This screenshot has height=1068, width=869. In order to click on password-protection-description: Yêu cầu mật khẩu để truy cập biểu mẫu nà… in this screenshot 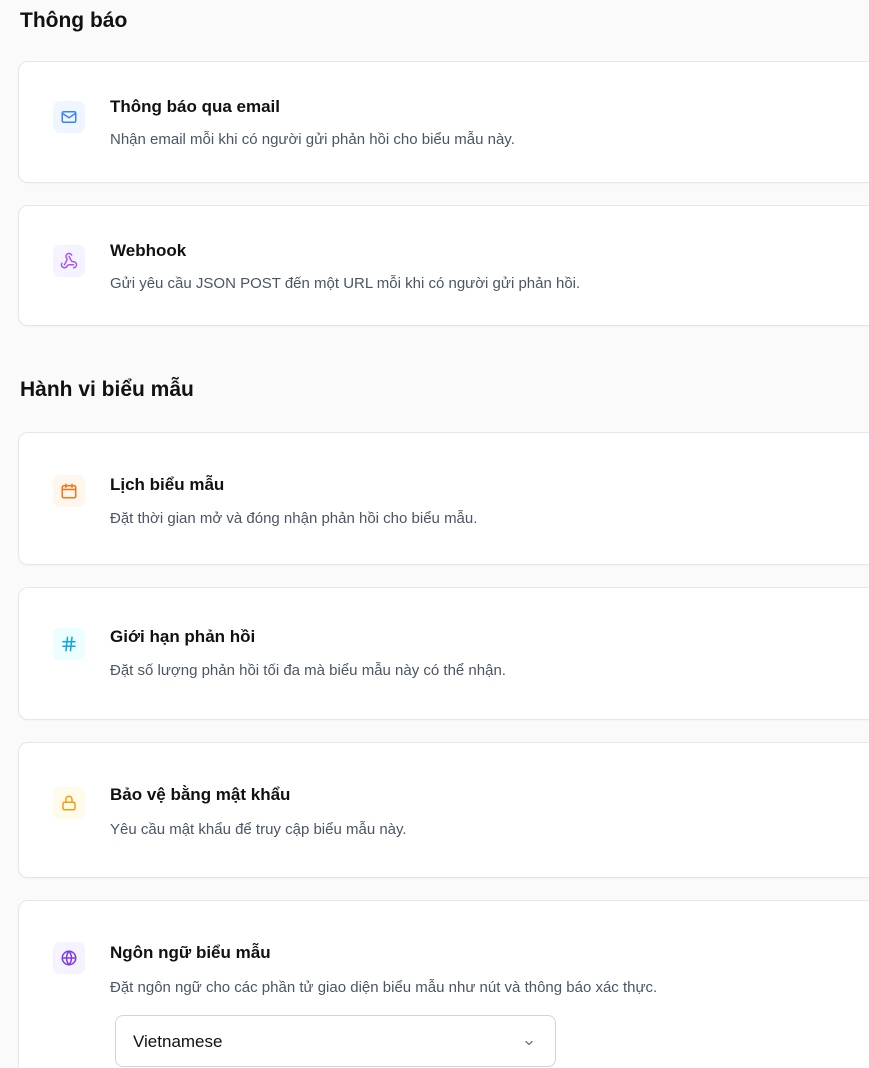, I will do `click(258, 829)`.